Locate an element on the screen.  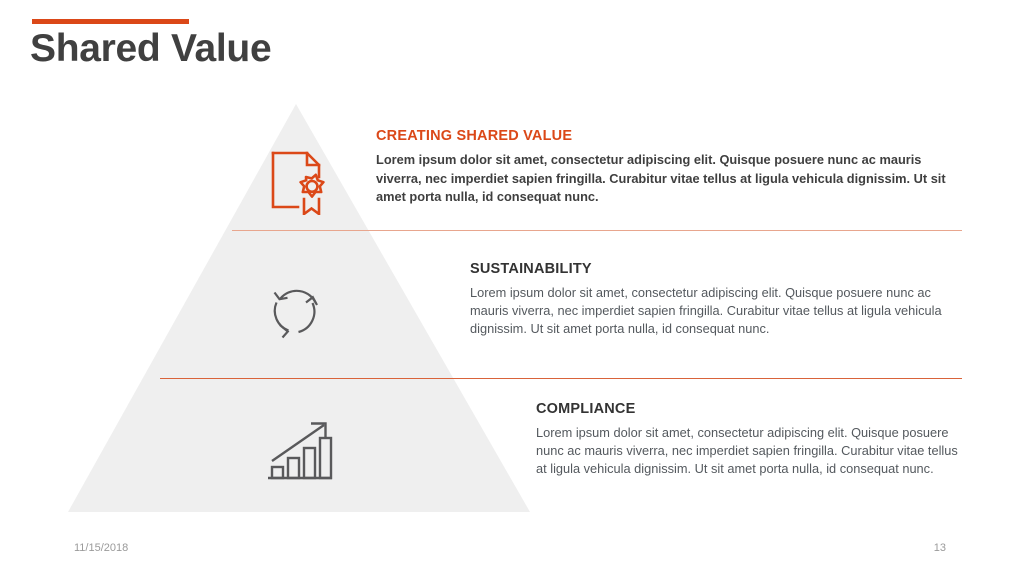
section-heading: SUSTAINABILITY is located at coordinates (531, 269).